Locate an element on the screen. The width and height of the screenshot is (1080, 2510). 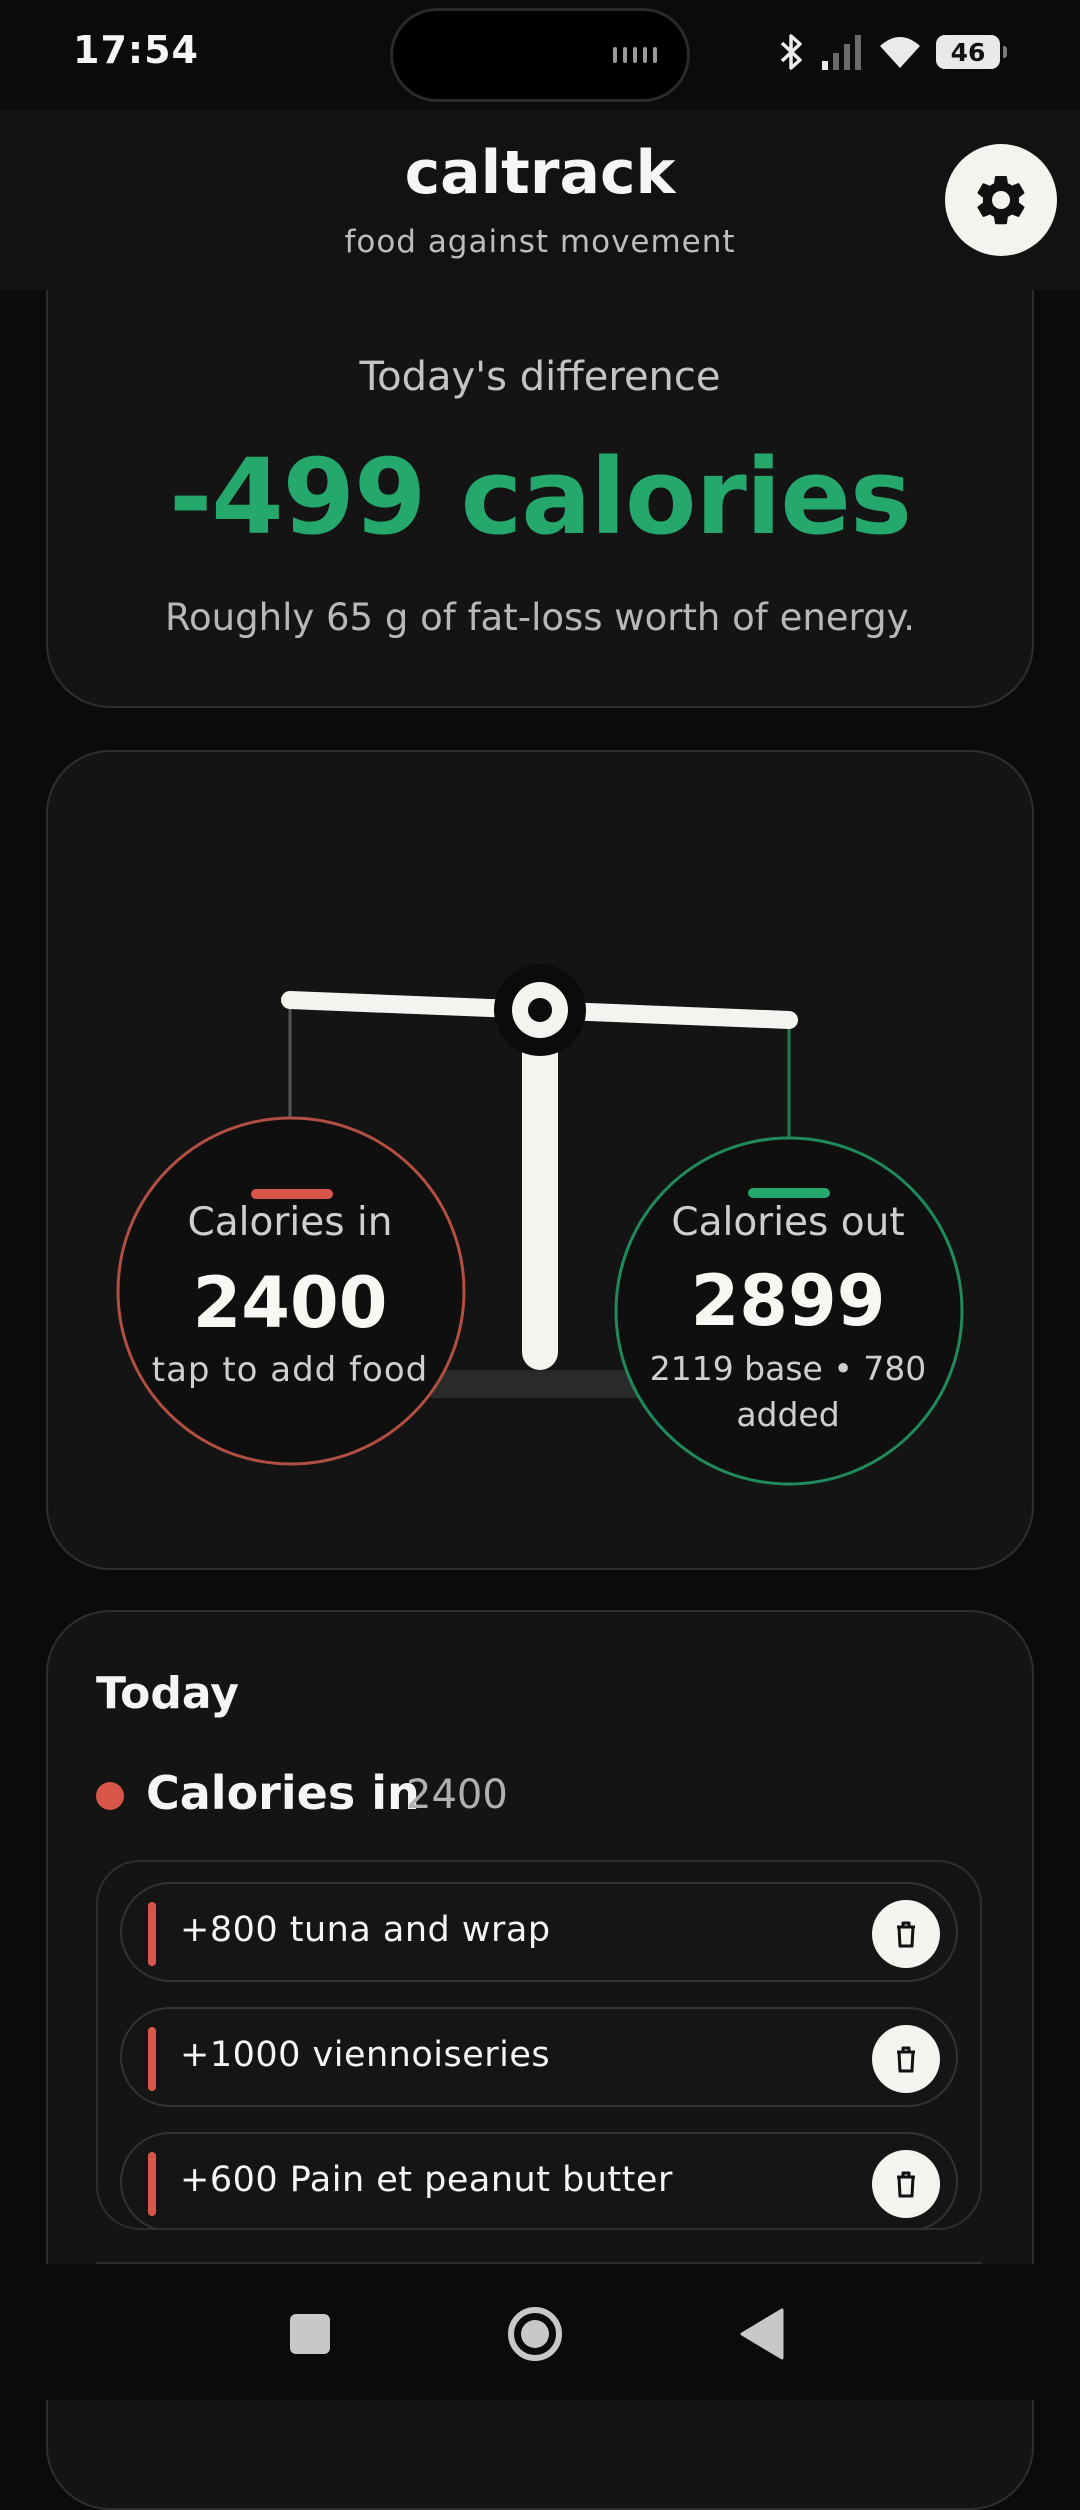
calories-in-label: Calories in is located at coordinates (290, 1222).